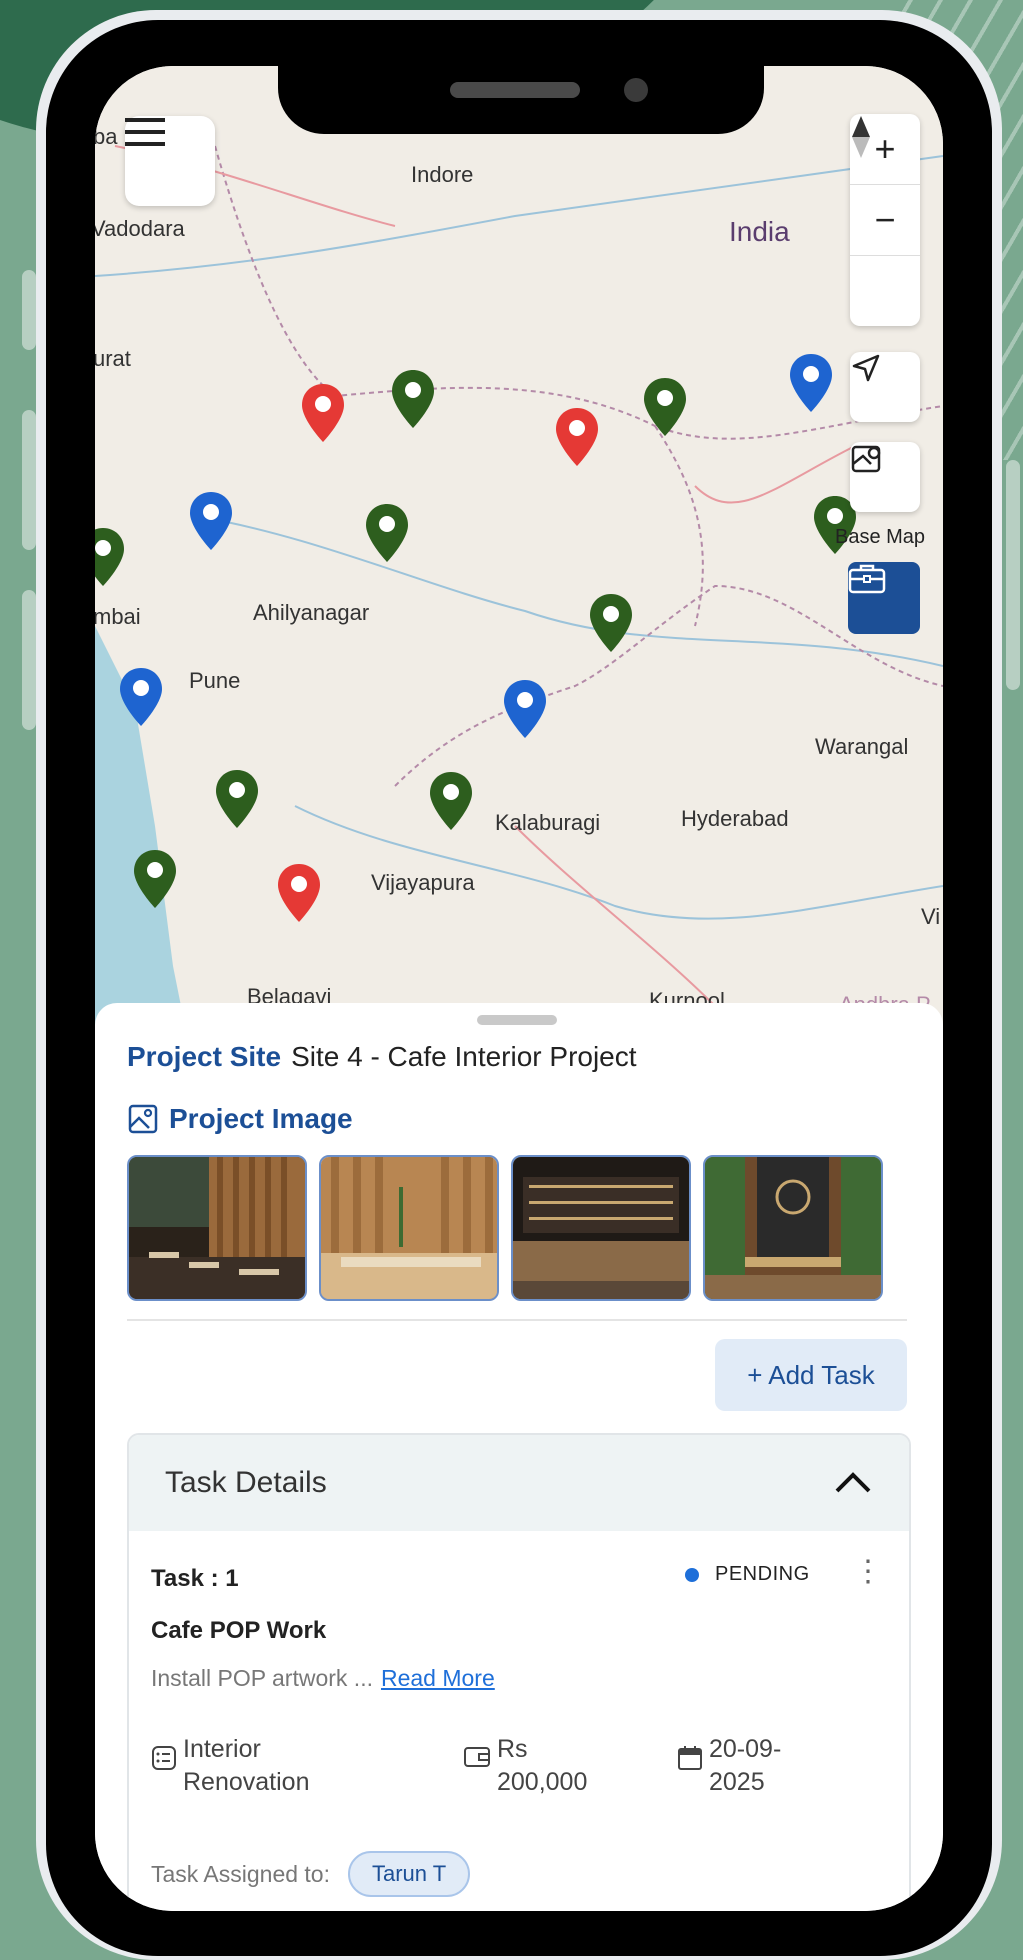  I want to click on map-city-label: Hyderabad, so click(735, 818).